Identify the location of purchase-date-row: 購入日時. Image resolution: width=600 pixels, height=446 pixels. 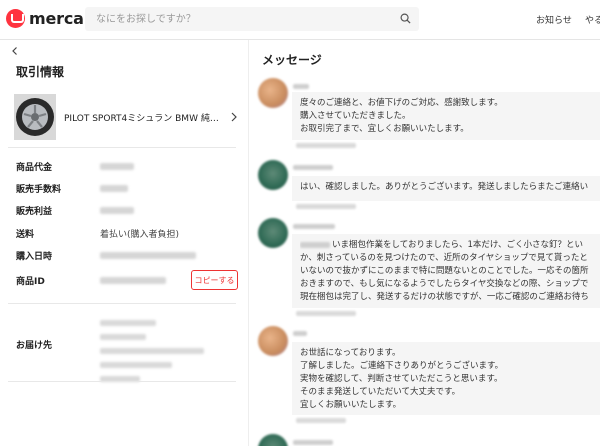
(128, 257).